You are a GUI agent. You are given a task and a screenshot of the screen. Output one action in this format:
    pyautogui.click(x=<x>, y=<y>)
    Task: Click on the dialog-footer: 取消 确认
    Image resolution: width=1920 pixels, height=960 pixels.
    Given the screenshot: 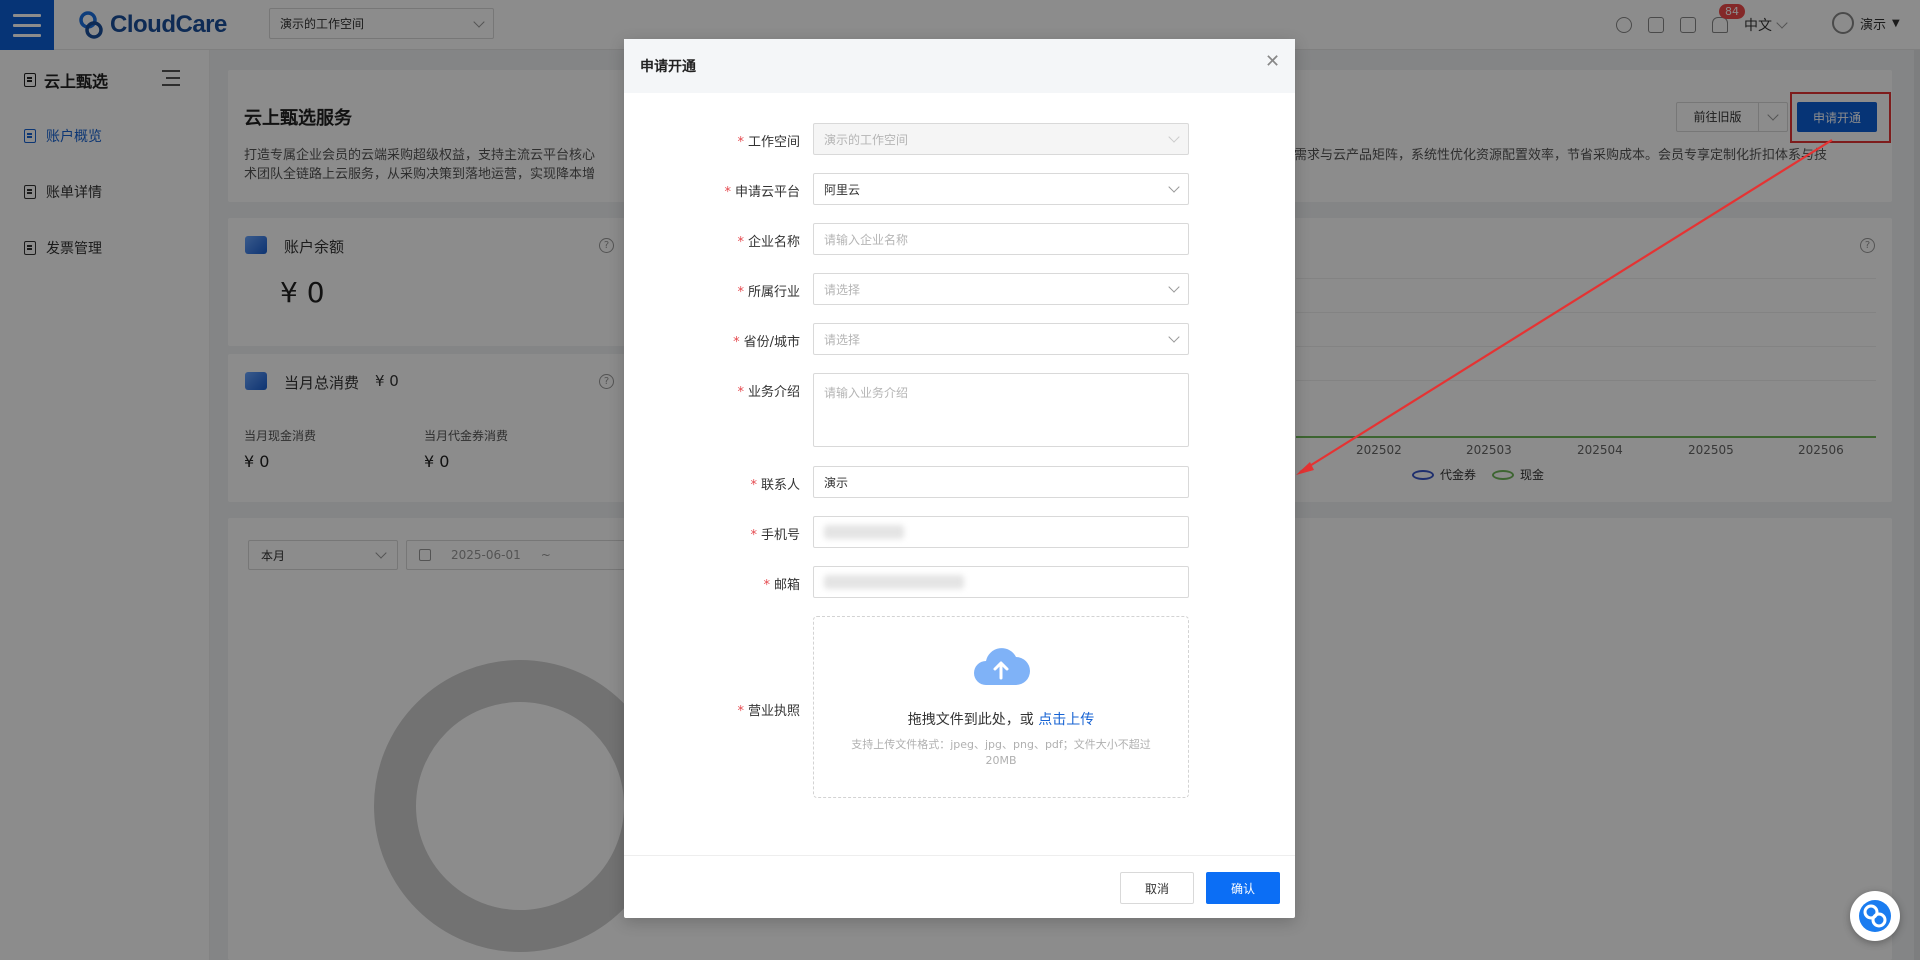 What is the action you would take?
    pyautogui.click(x=959, y=886)
    